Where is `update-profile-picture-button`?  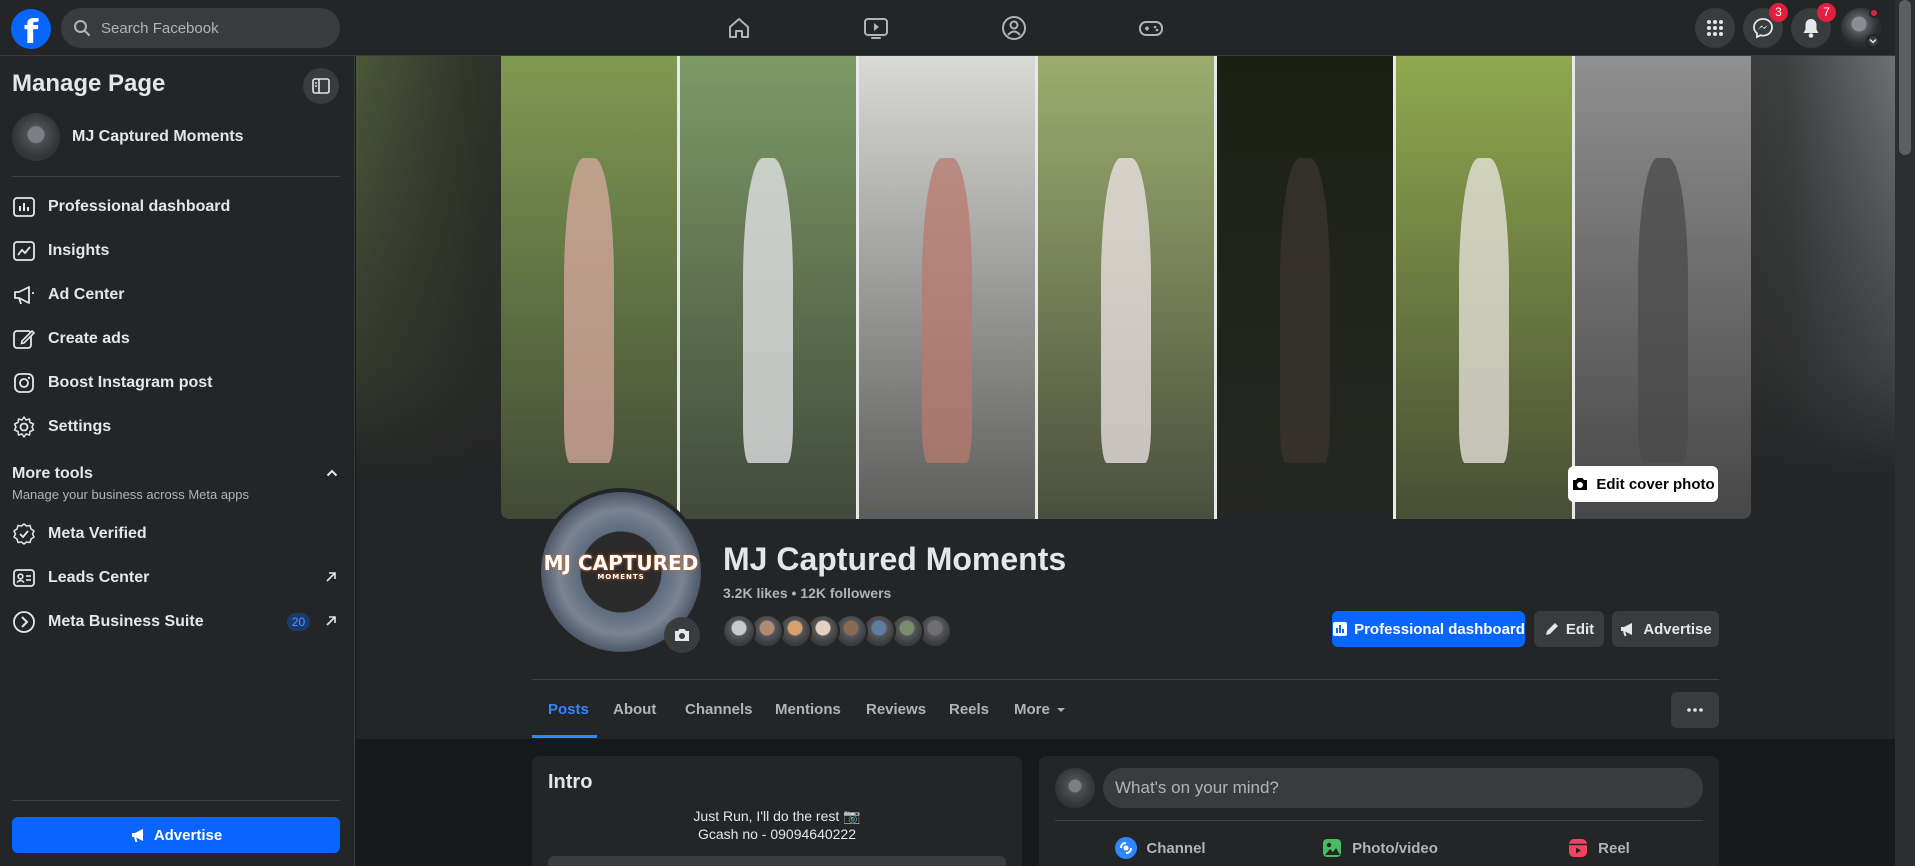
update-profile-picture-button is located at coordinates (682, 635).